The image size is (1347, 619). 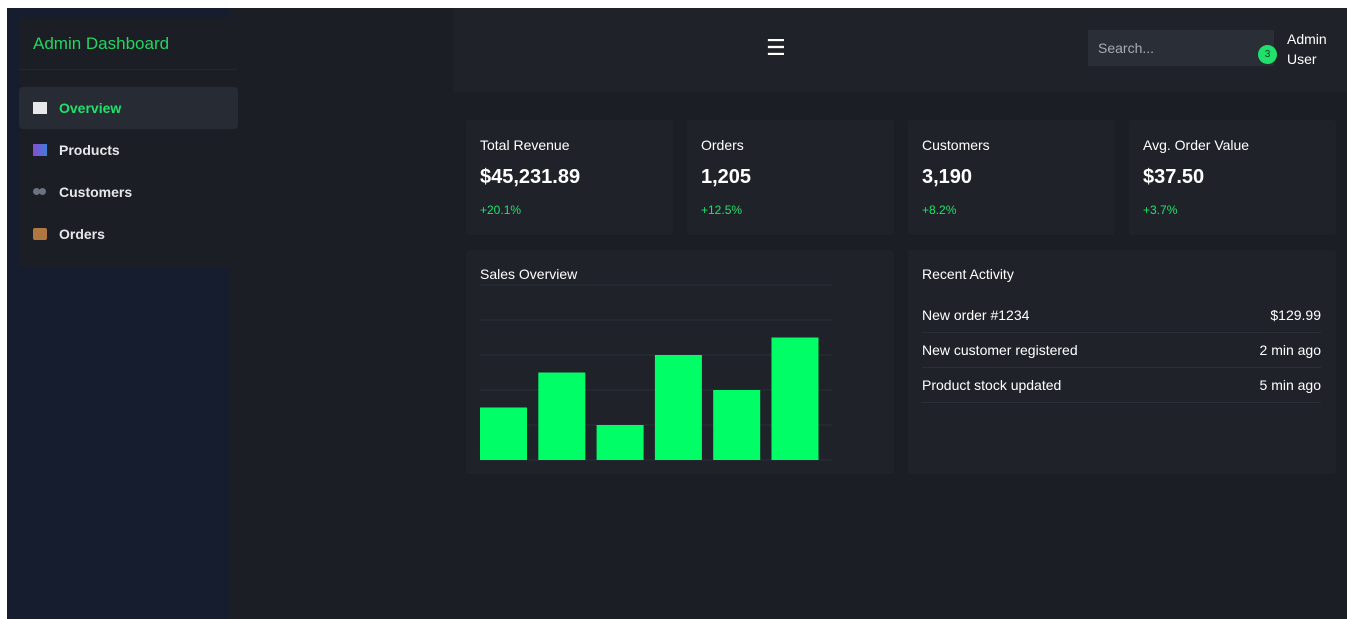 I want to click on activity-row: New order #1234 $129.99, so click(x=1121, y=315).